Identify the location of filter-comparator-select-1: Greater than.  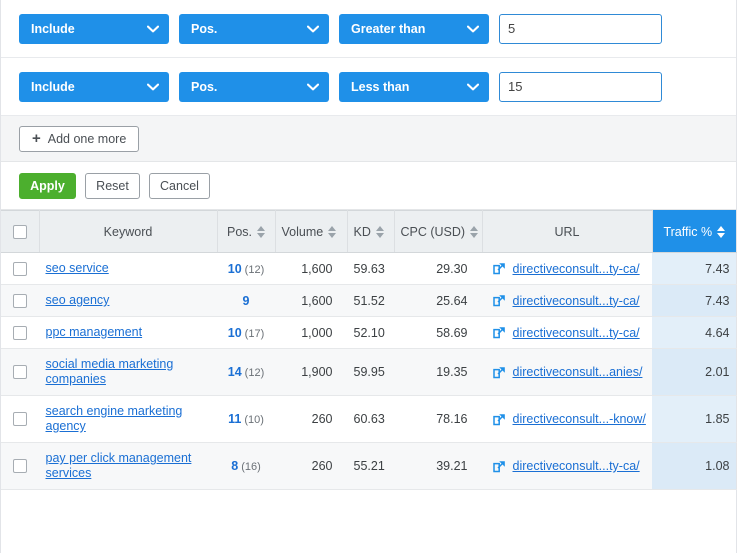
(414, 28).